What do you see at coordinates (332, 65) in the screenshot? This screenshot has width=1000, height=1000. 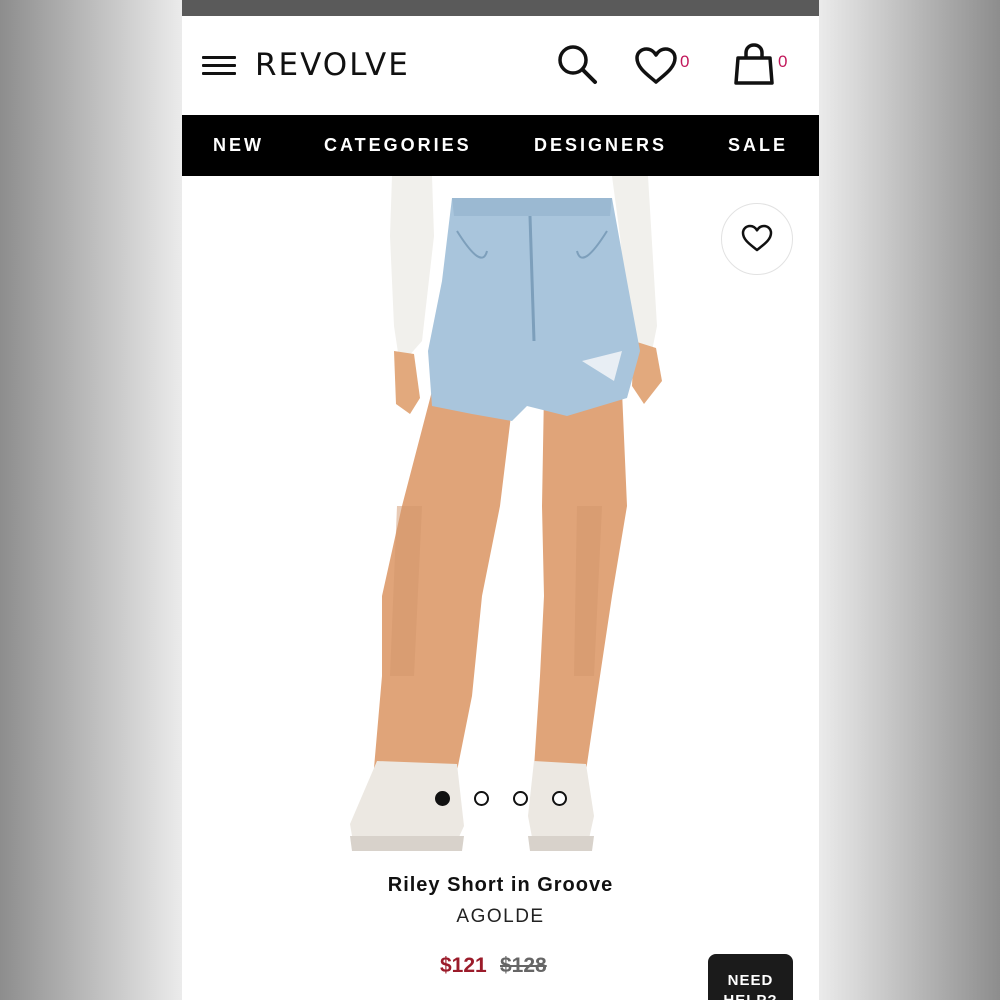 I see `brand-logo: REVOLVE` at bounding box center [332, 65].